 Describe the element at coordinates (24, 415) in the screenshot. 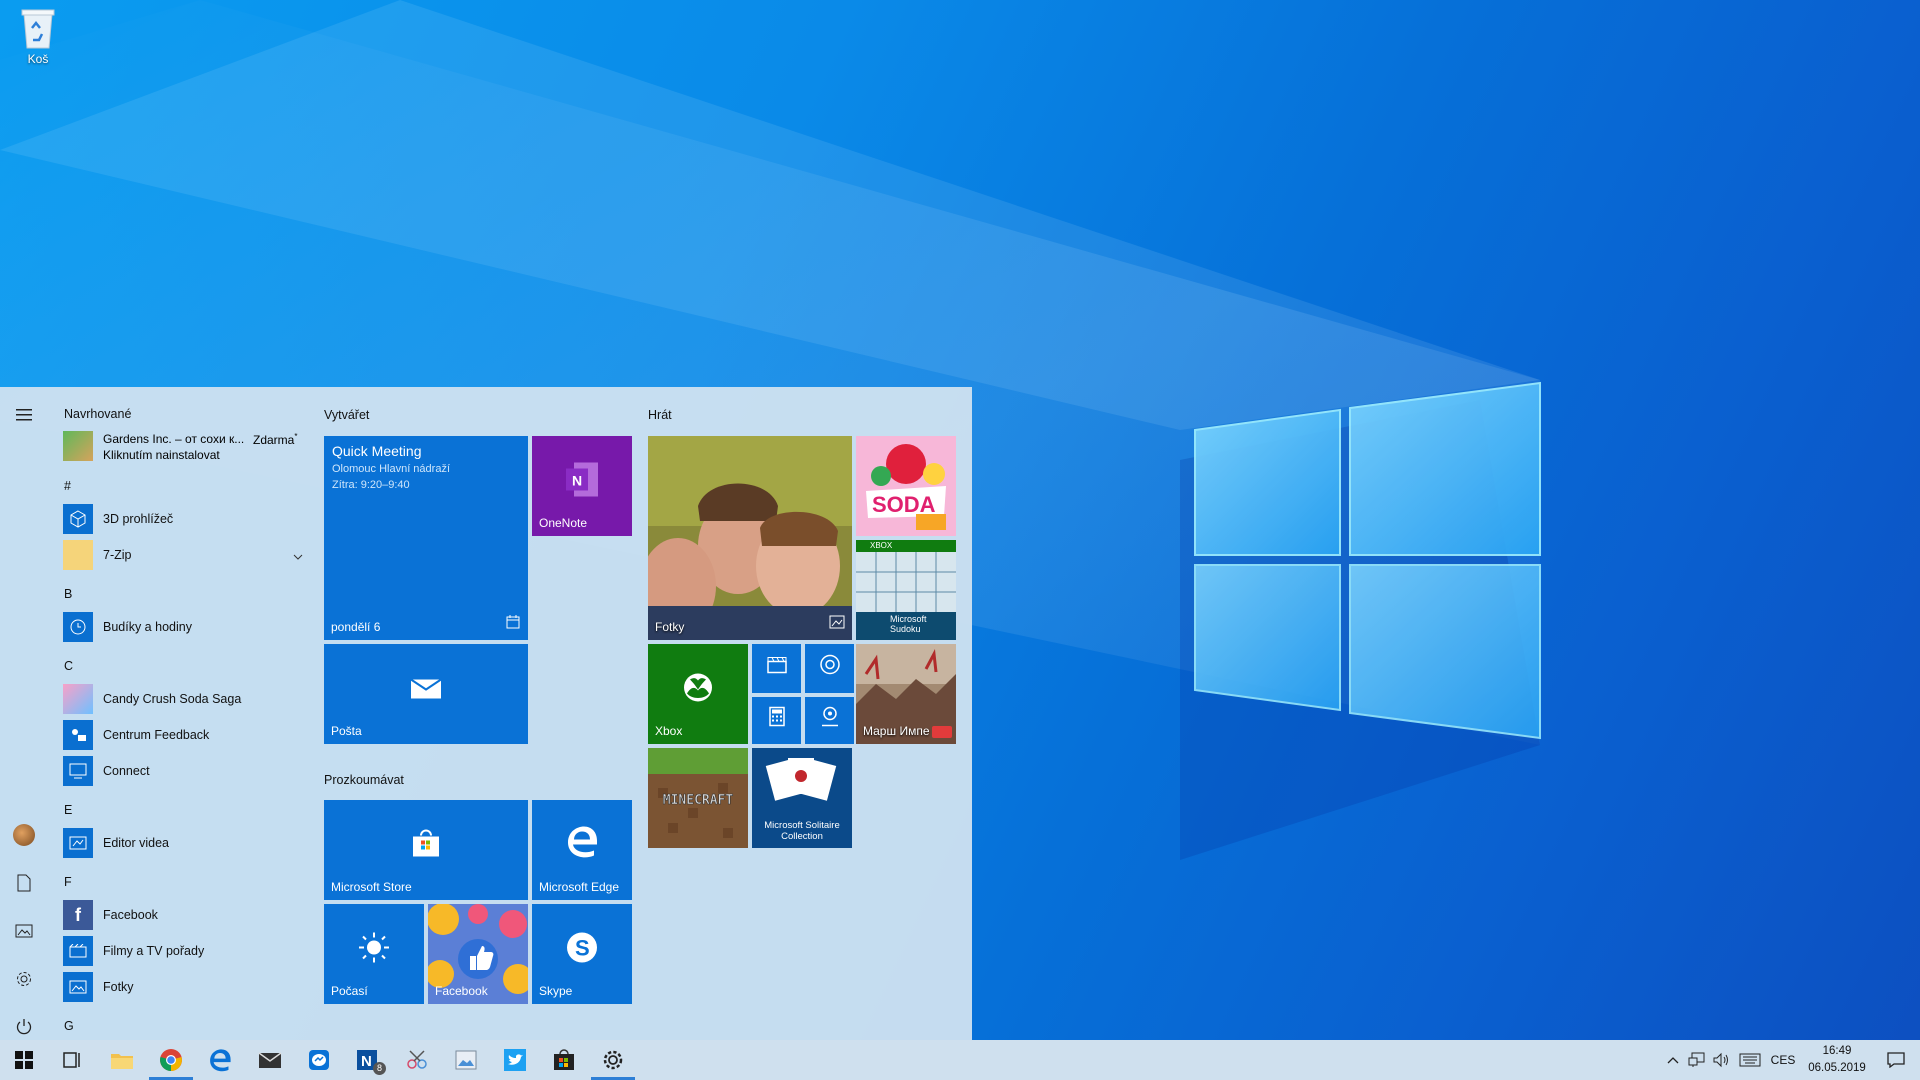

I see `hamburger-menu-icon` at that location.